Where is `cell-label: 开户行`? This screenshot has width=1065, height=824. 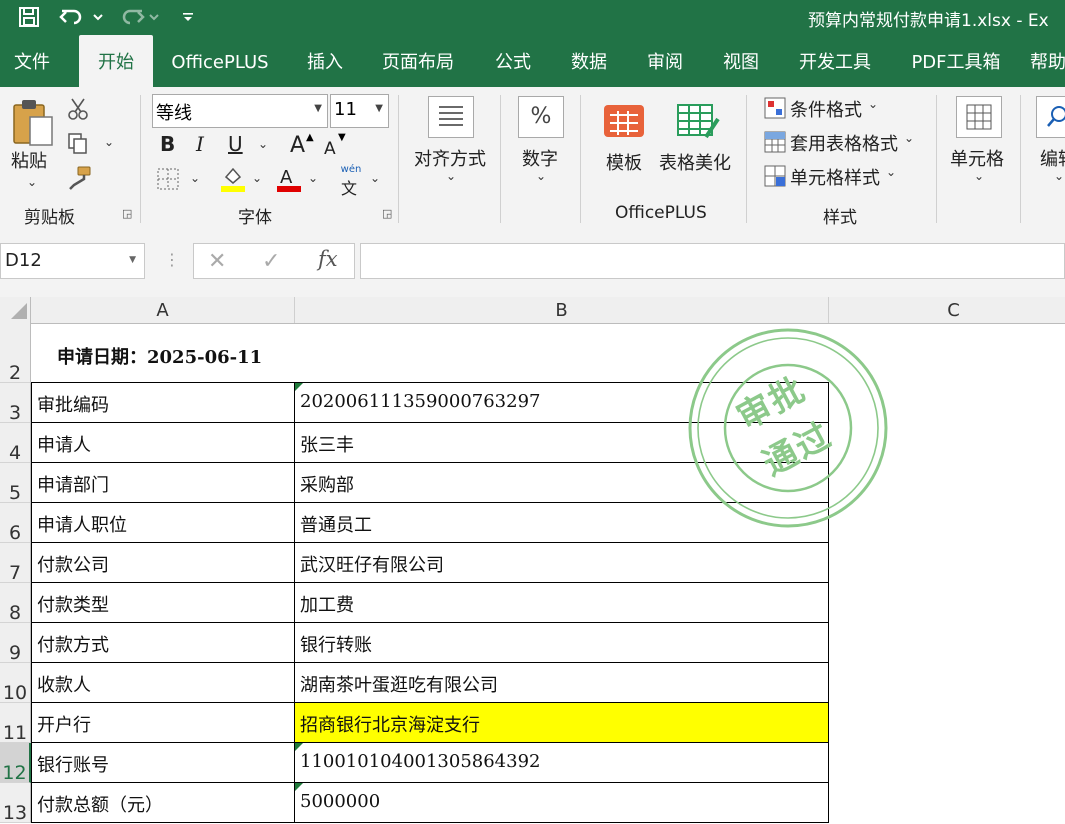
cell-label: 开户行 is located at coordinates (163, 723).